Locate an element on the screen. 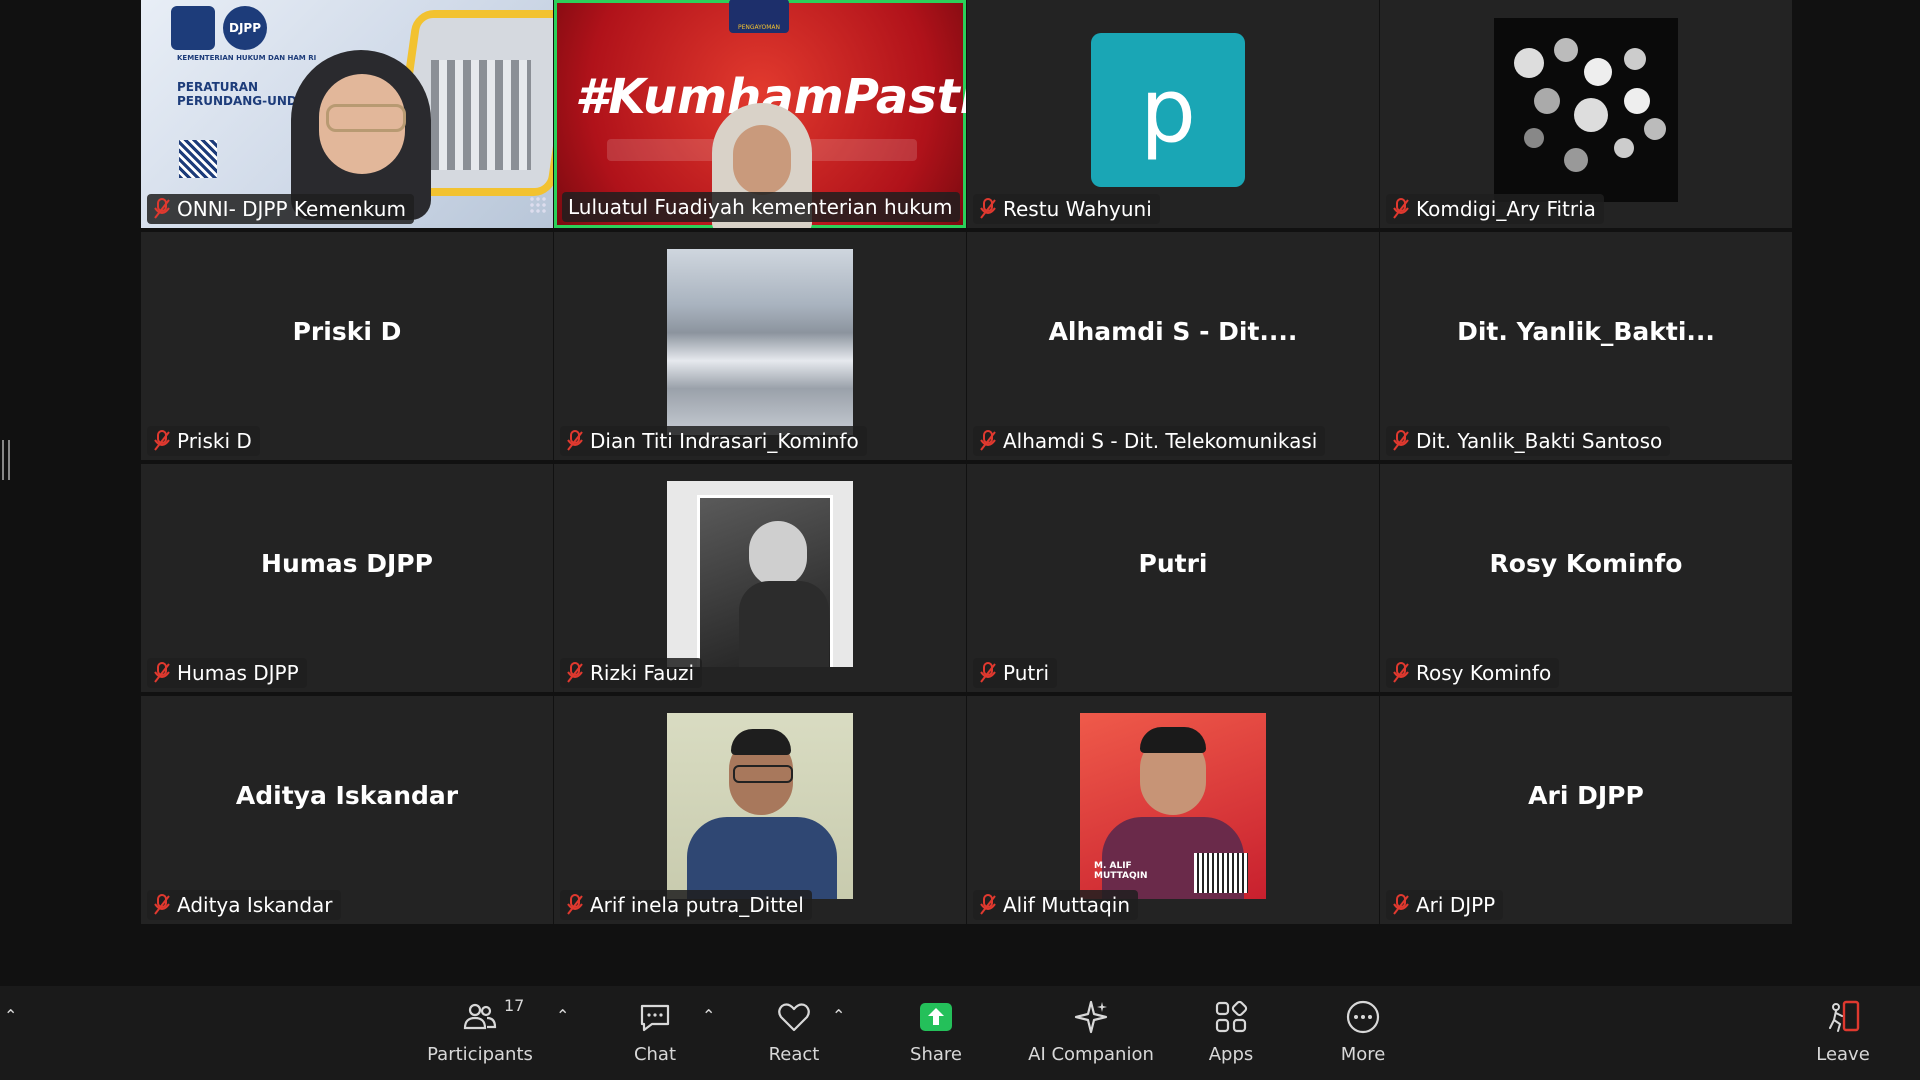 The image size is (1920, 1080). djpp-badge: DJPP is located at coordinates (245, 28).